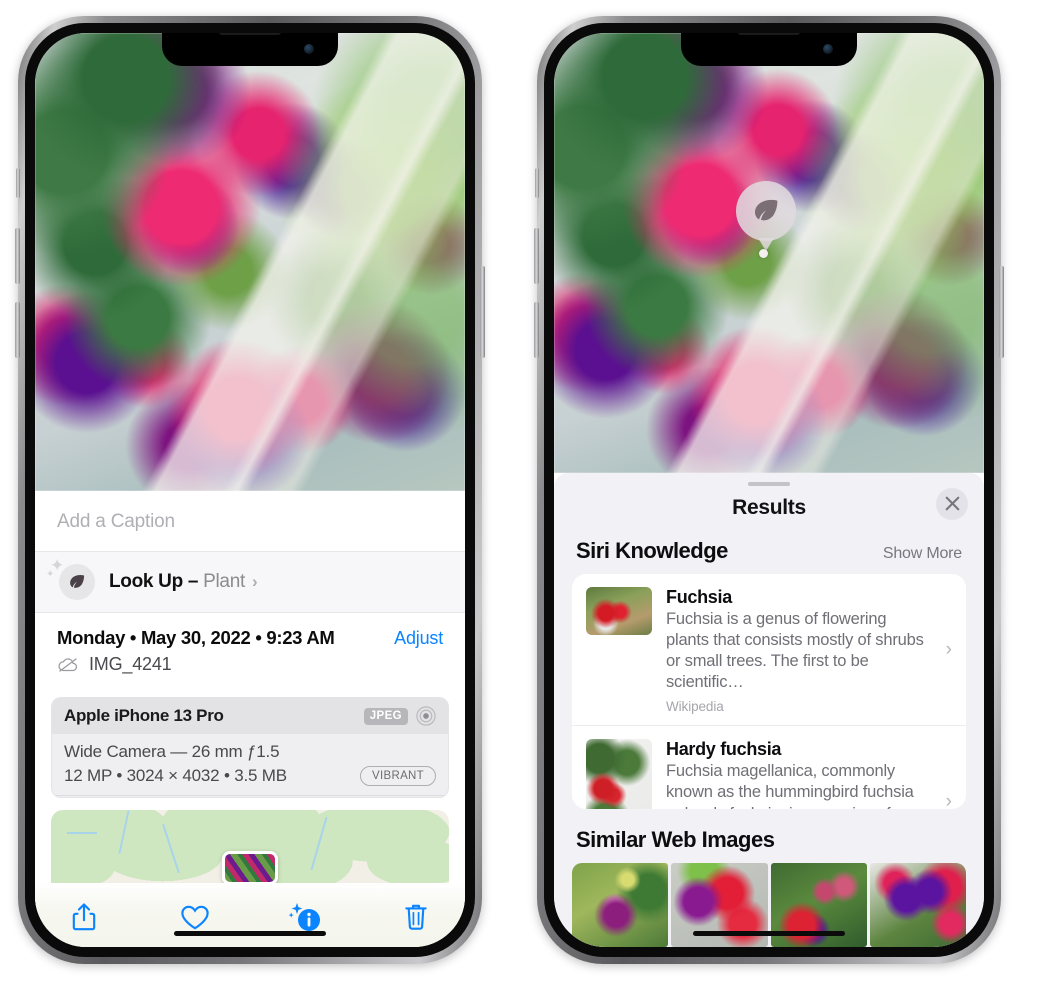 The image size is (1055, 985). I want to click on resolution-row: 12 MP • 3024 × 4032 • 3.5 MB VIBRANT, so click(250, 776).